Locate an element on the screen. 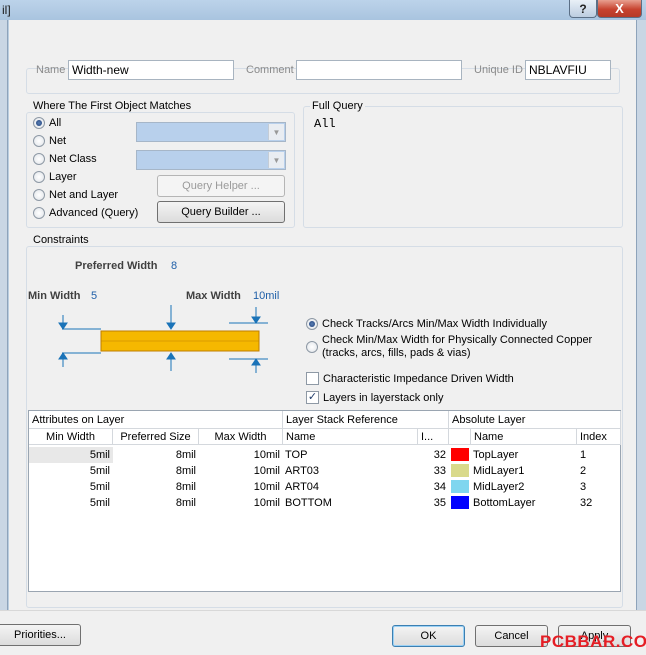 This screenshot has width=646, height=655. column-header-layer-name: Name is located at coordinates (524, 437).